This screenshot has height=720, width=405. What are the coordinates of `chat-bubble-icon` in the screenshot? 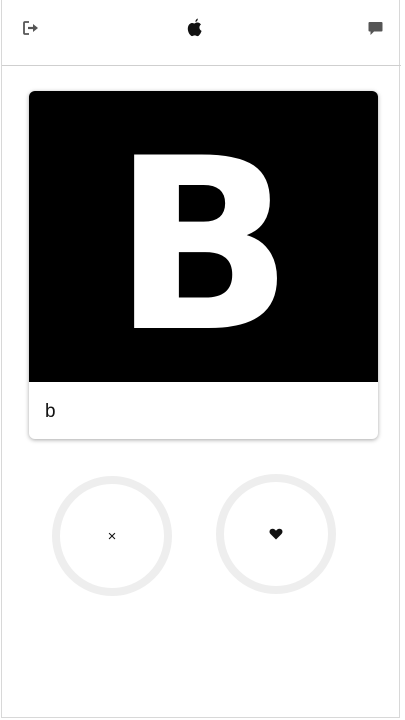 It's located at (375, 28).